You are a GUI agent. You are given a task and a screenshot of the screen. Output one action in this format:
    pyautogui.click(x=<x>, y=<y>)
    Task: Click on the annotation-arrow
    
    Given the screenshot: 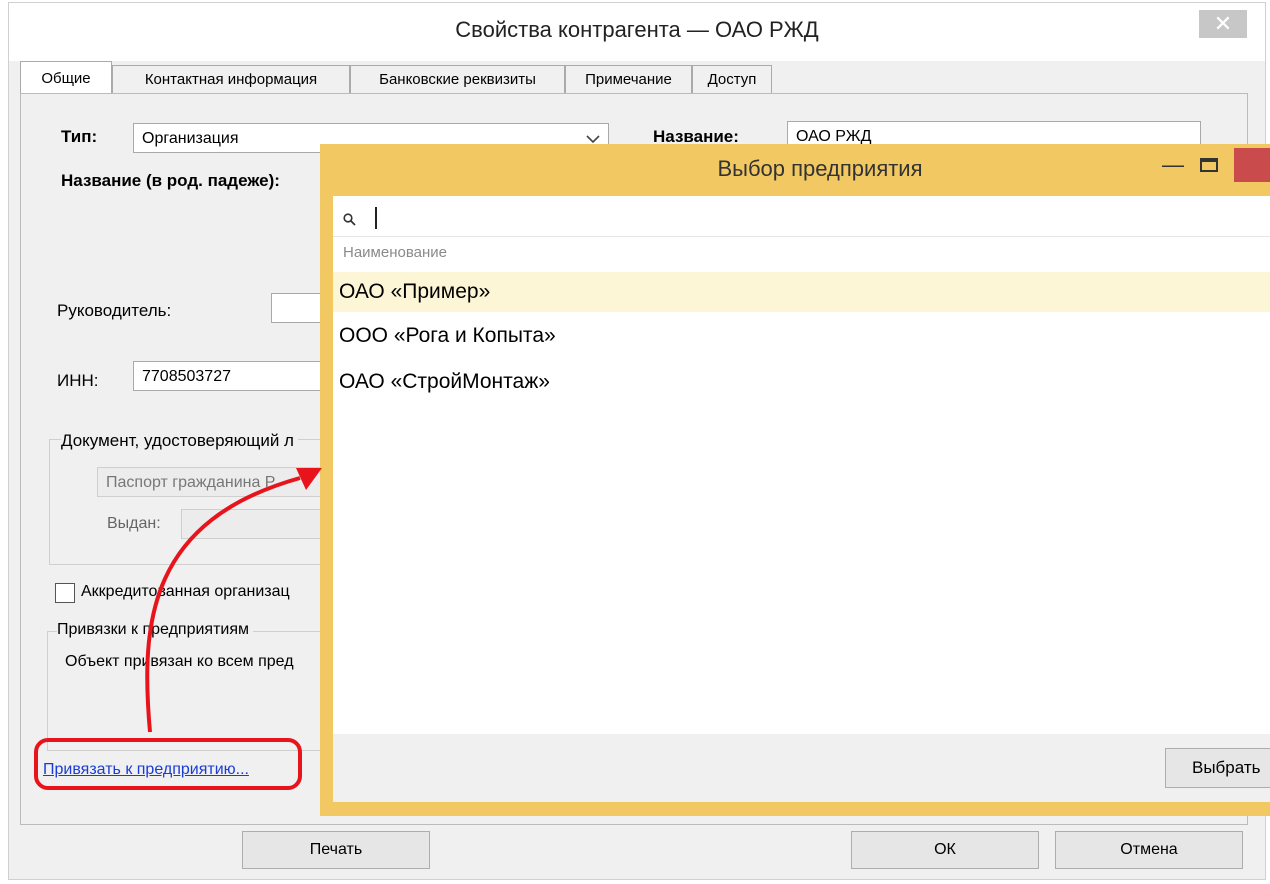 What is the action you would take?
    pyautogui.click(x=223, y=604)
    